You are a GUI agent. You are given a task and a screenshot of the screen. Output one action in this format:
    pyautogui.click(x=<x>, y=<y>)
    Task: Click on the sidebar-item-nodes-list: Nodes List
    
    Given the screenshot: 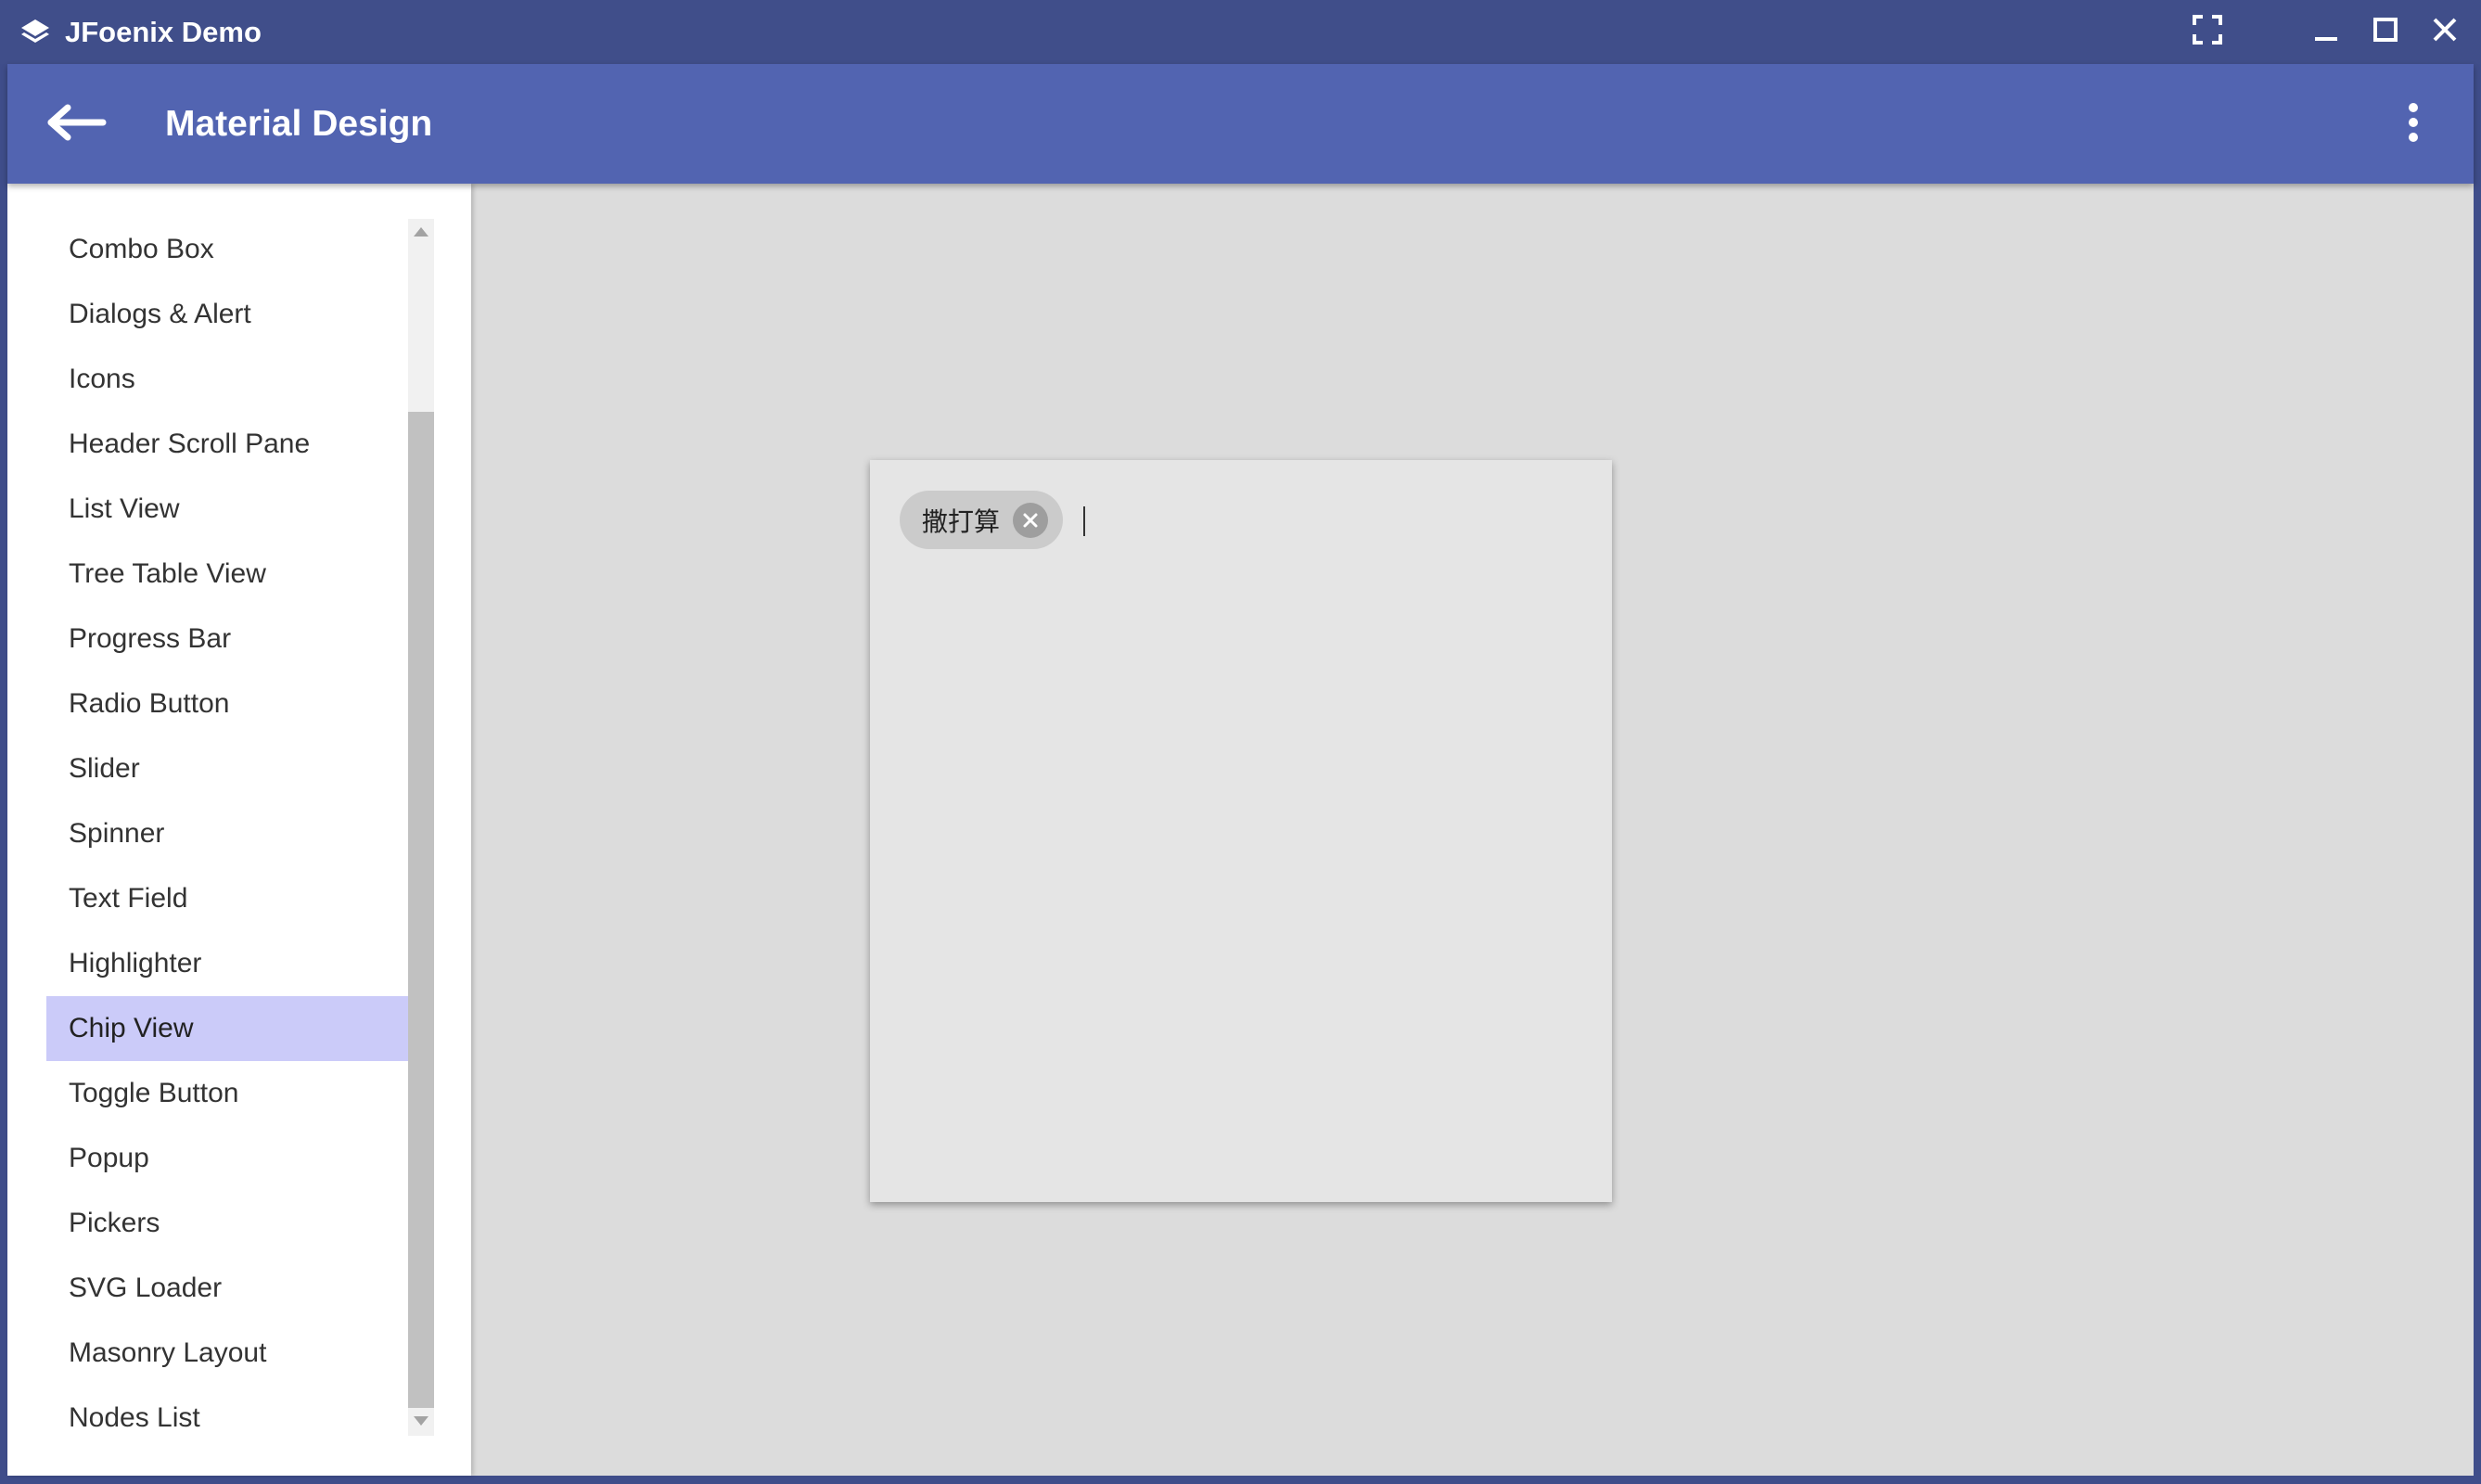 What is the action you would take?
    pyautogui.click(x=231, y=1418)
    